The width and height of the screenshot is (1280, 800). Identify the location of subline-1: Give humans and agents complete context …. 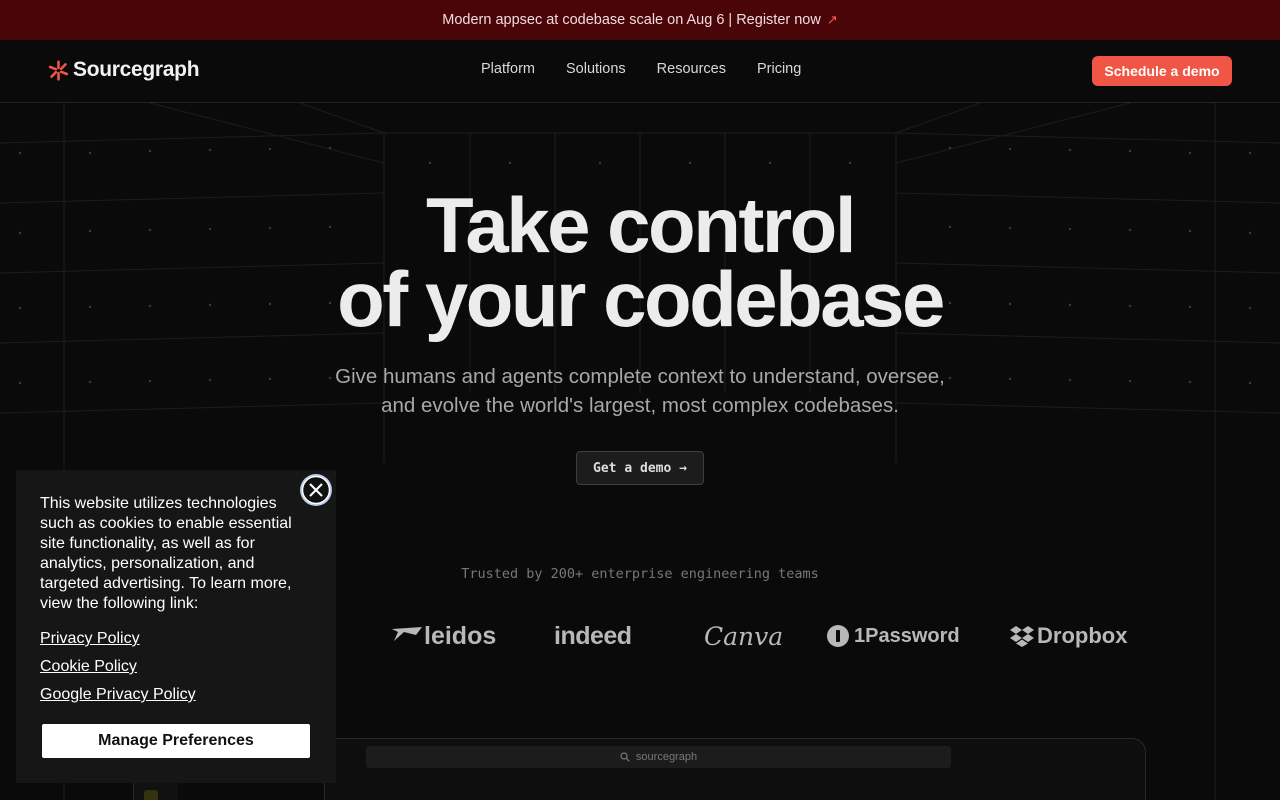
(640, 376).